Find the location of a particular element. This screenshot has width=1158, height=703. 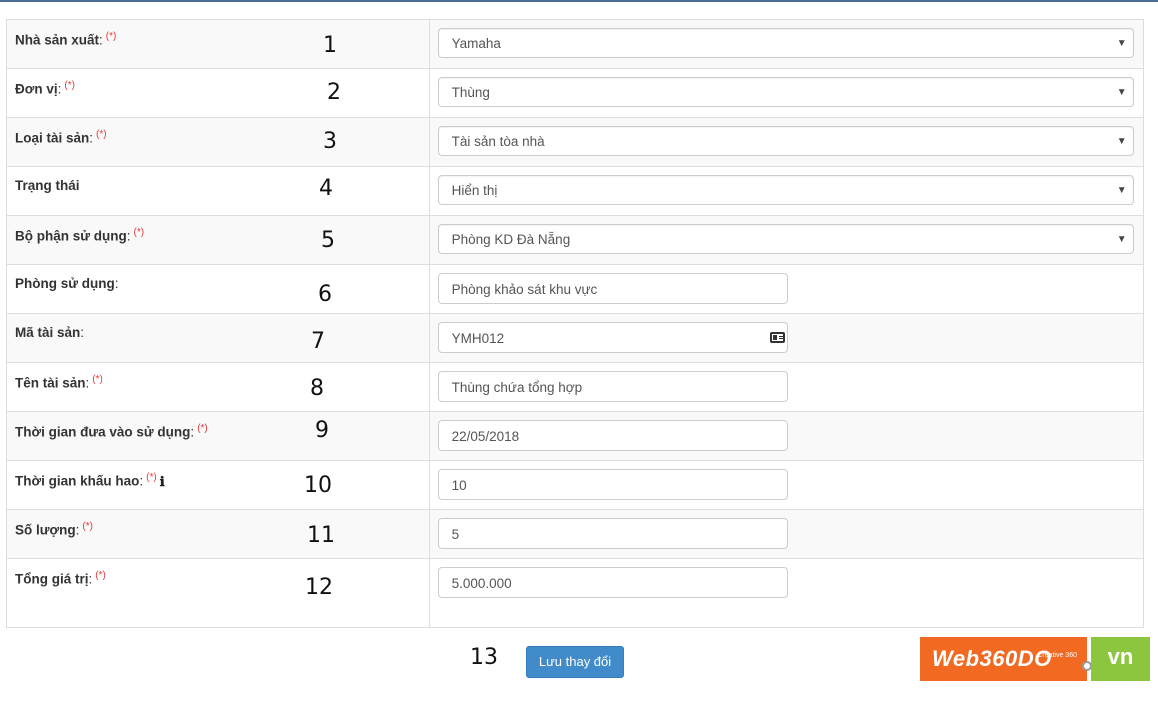

field-label: Loại tài sản: (*) is located at coordinates (61, 137).